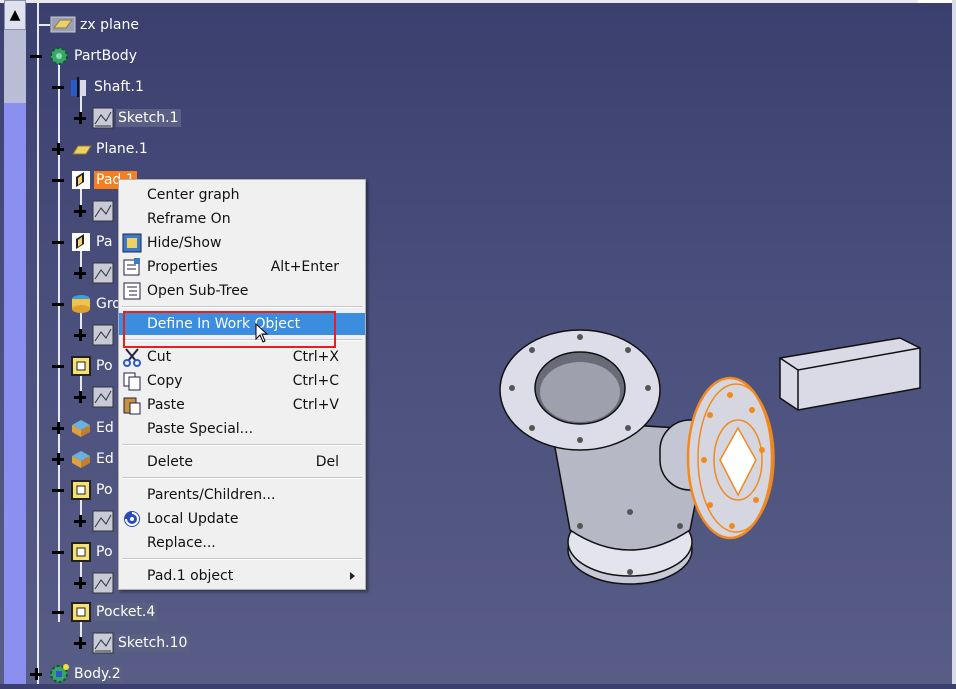 Image resolution: width=956 pixels, height=689 pixels. I want to click on tree-node-edgefillet1: Ed, so click(83, 428).